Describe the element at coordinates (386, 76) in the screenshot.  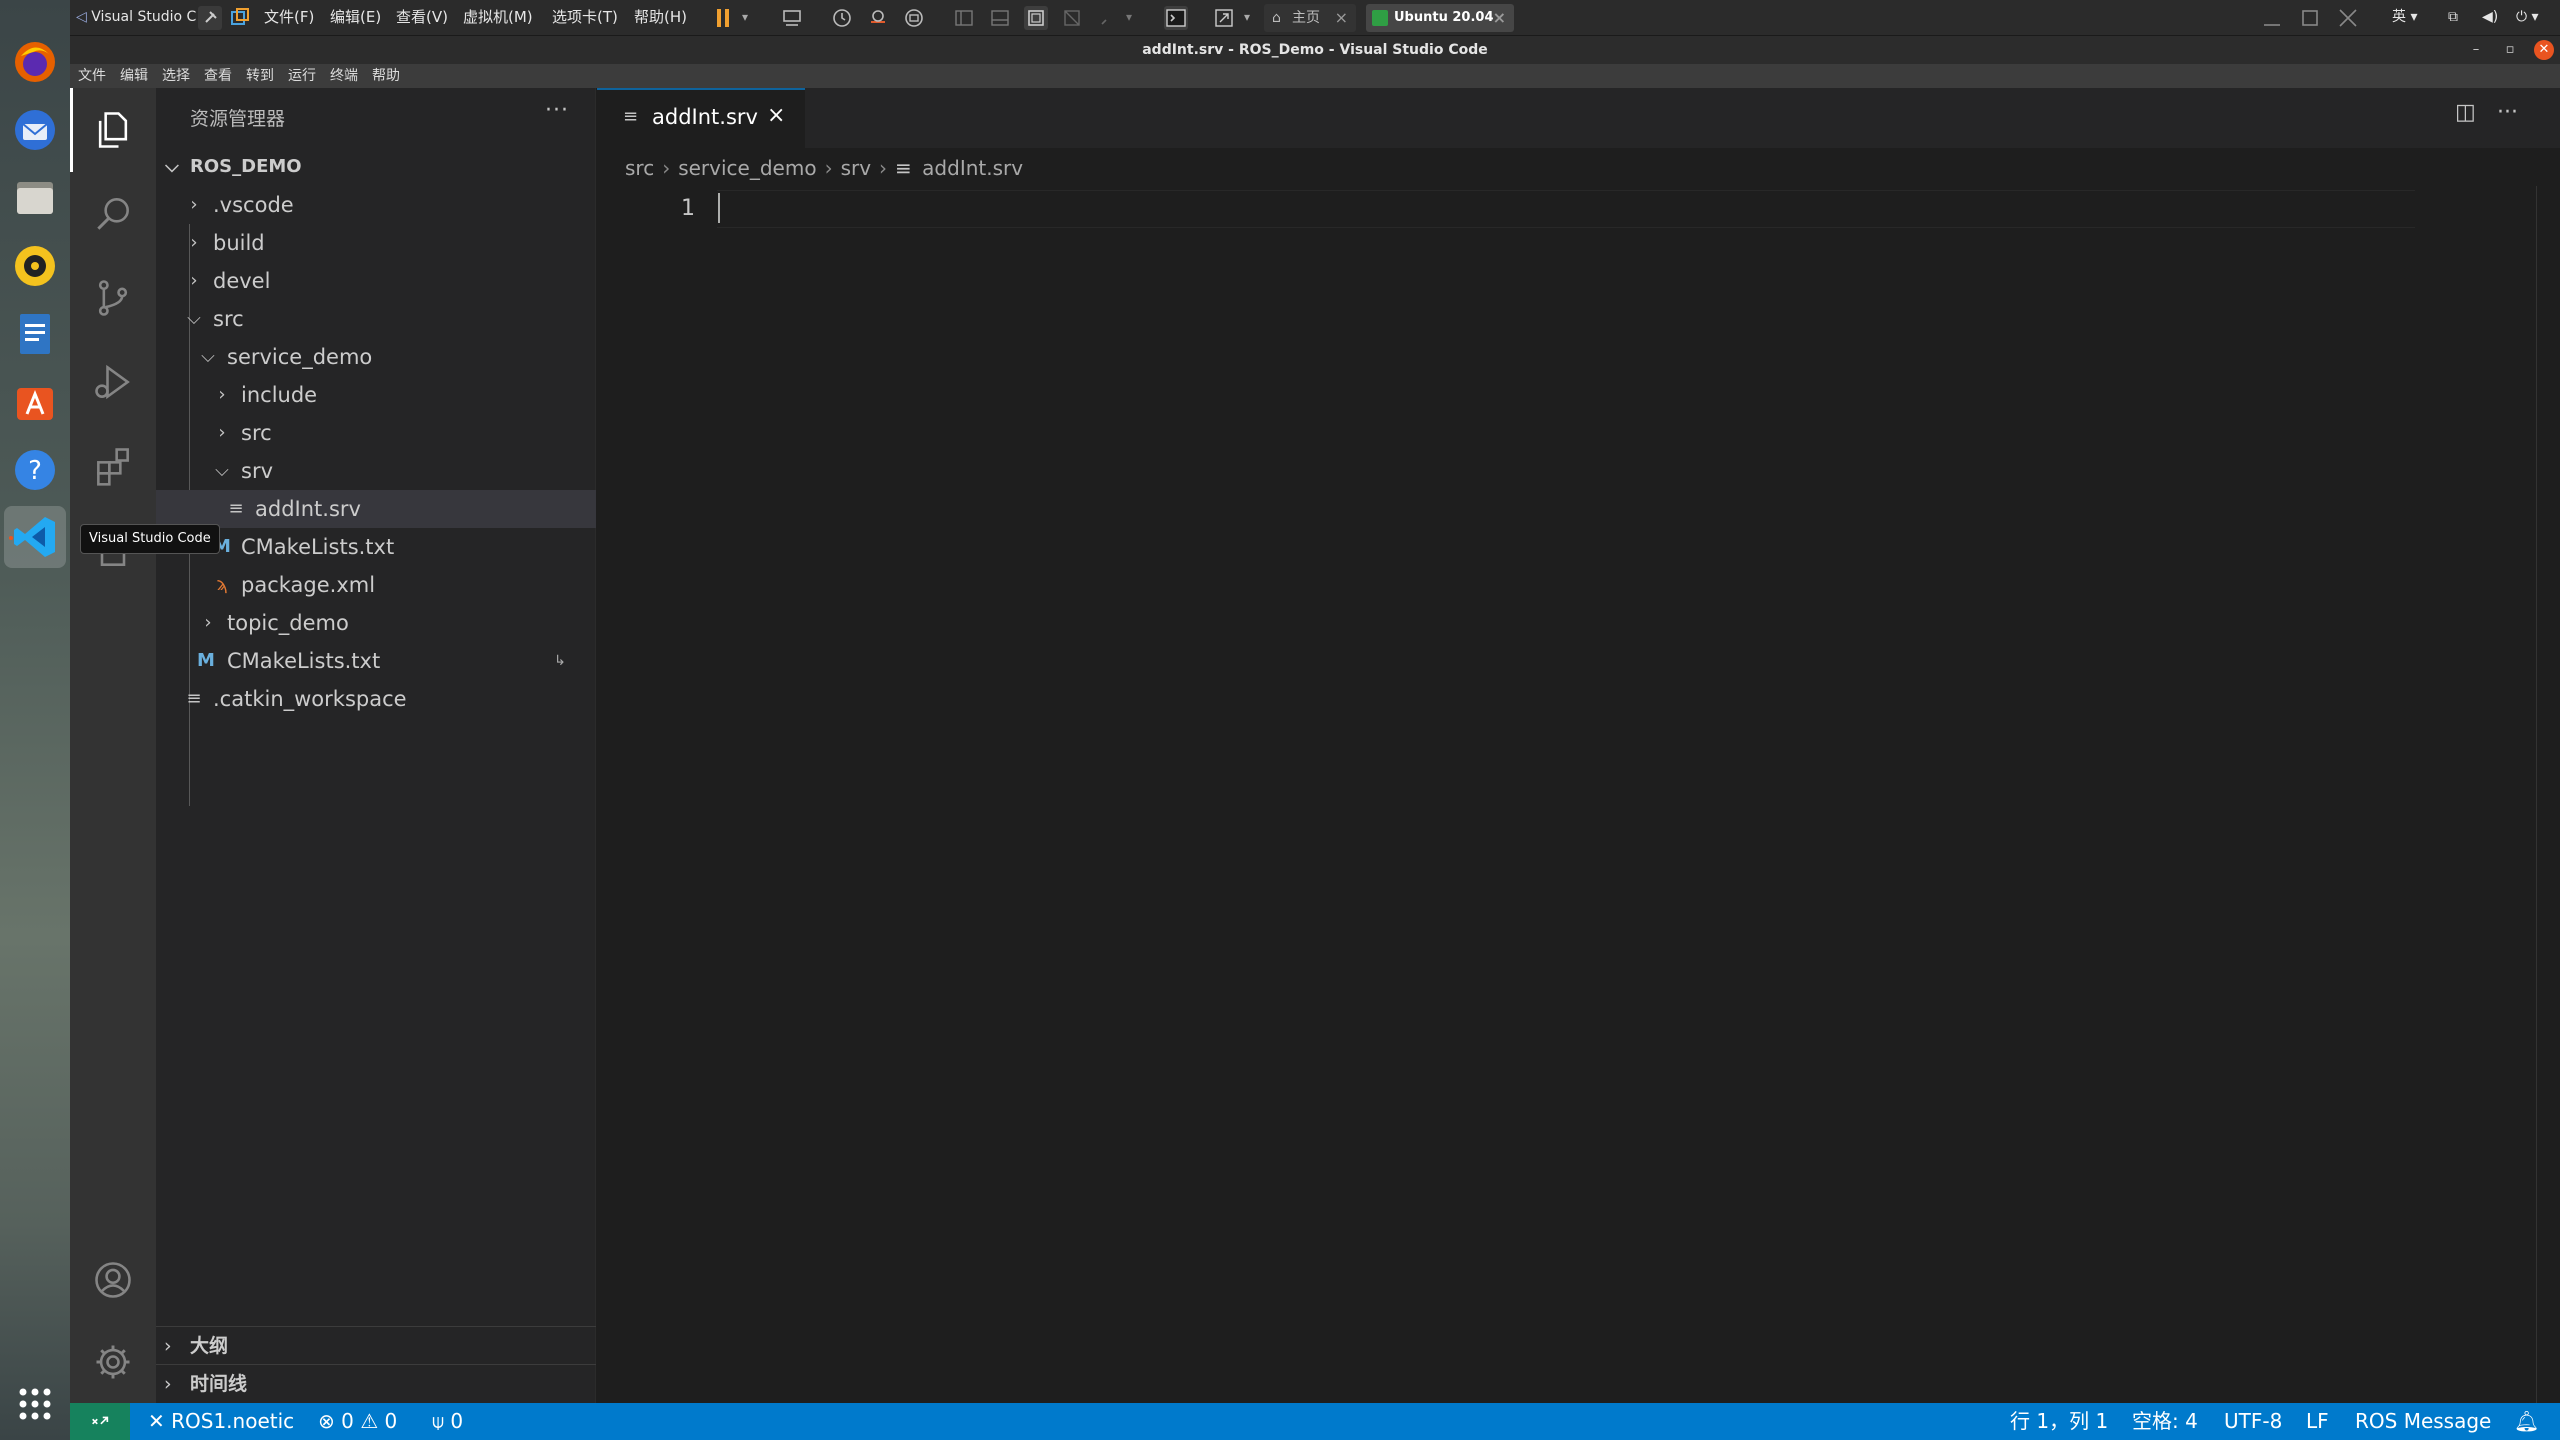
I see `menu-help: 帮助` at that location.